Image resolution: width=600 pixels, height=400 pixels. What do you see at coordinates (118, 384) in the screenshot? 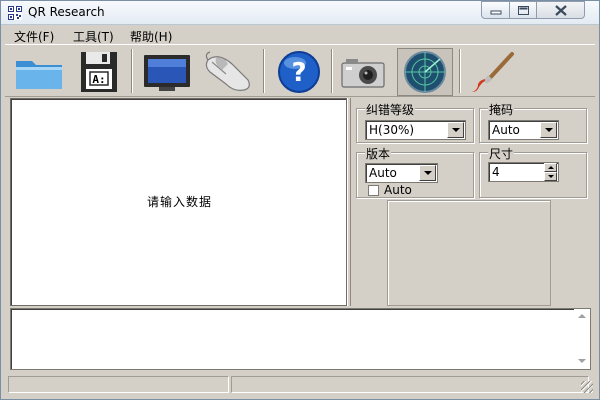
I see `status-pane-left` at bounding box center [118, 384].